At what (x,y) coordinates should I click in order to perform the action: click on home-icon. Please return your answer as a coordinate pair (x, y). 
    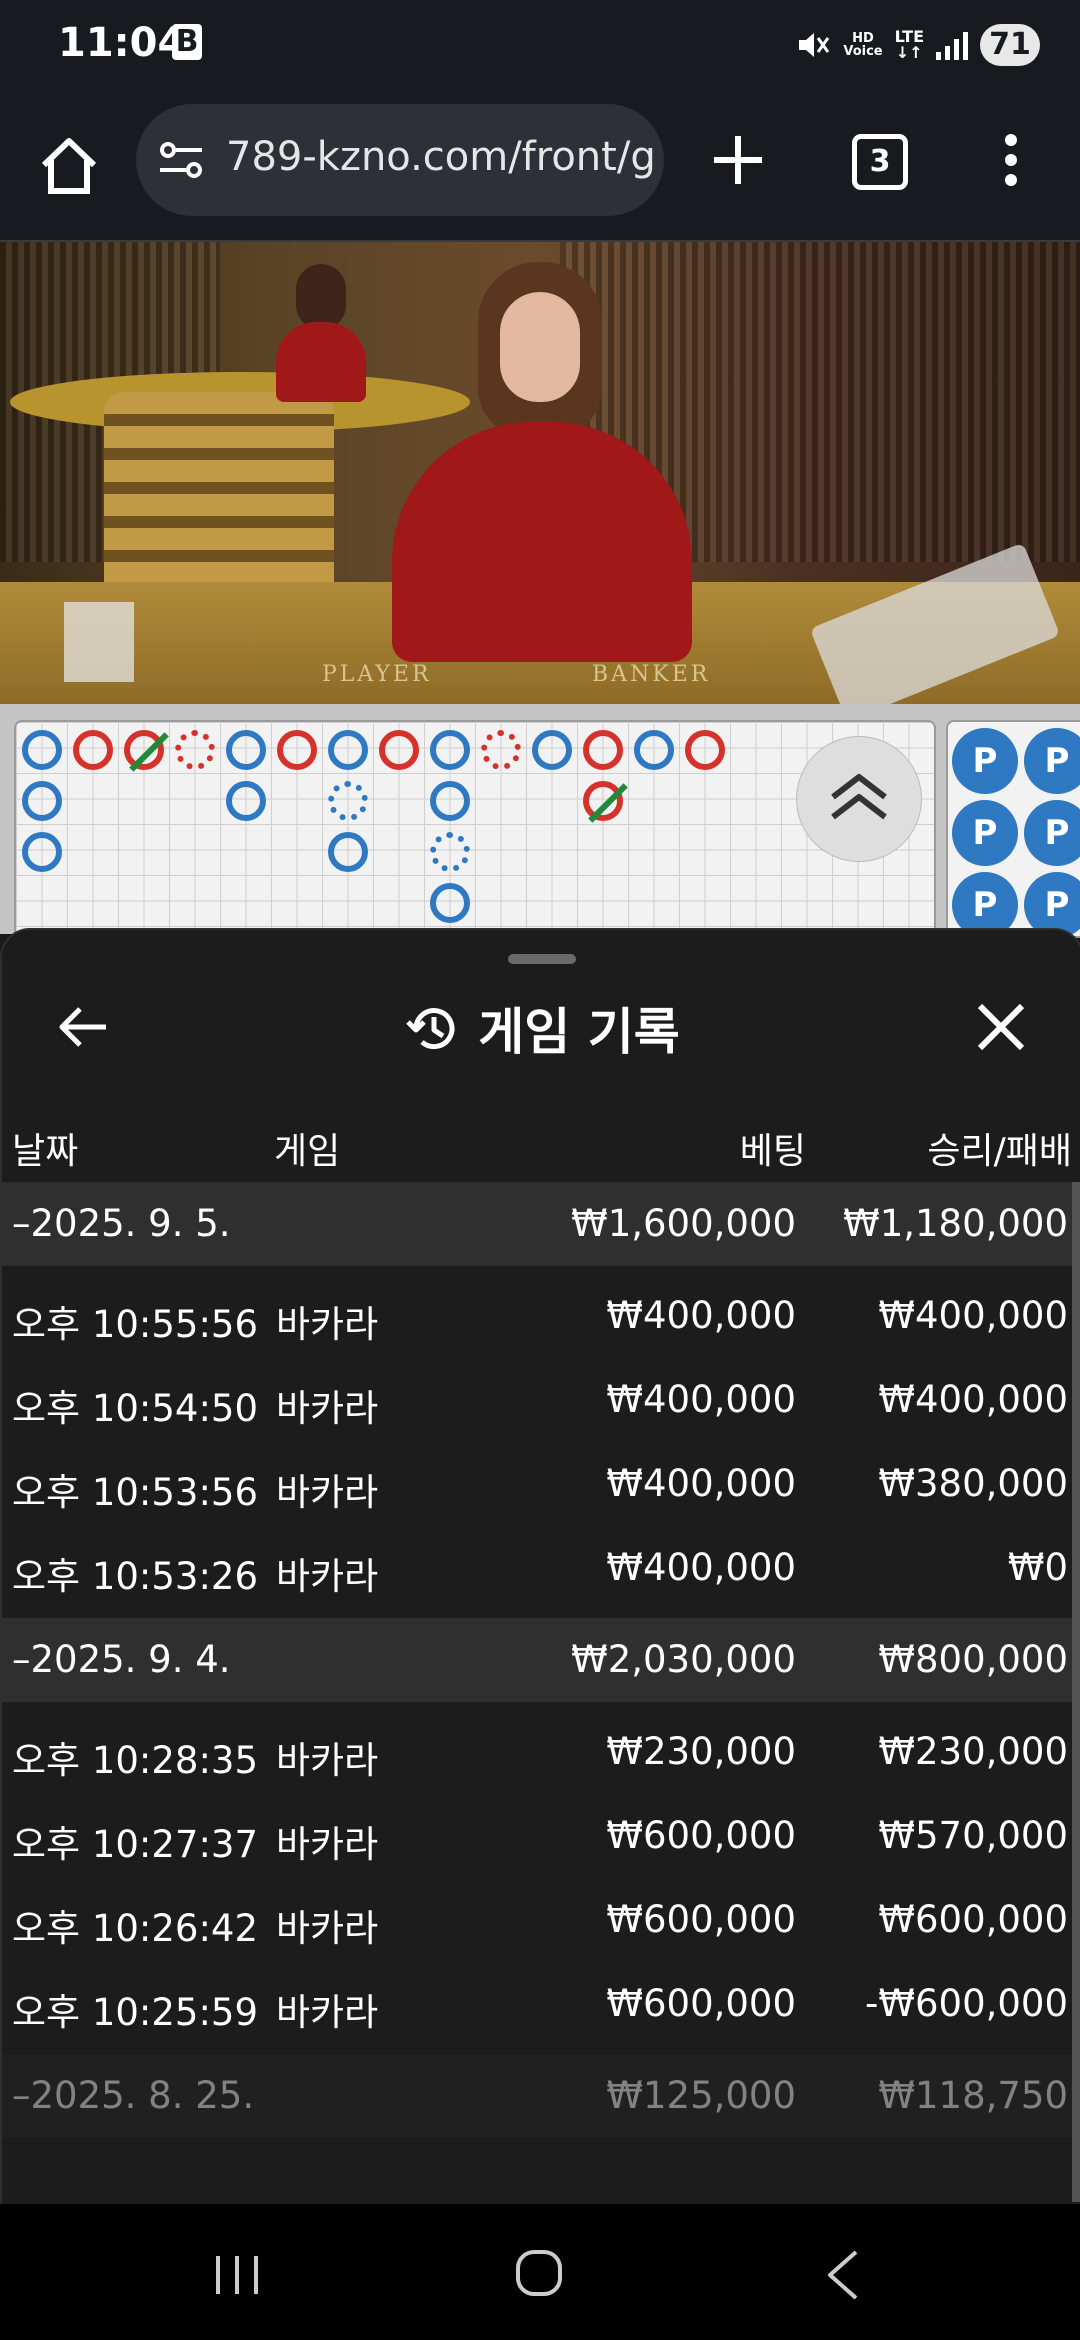
    Looking at the image, I should click on (69, 166).